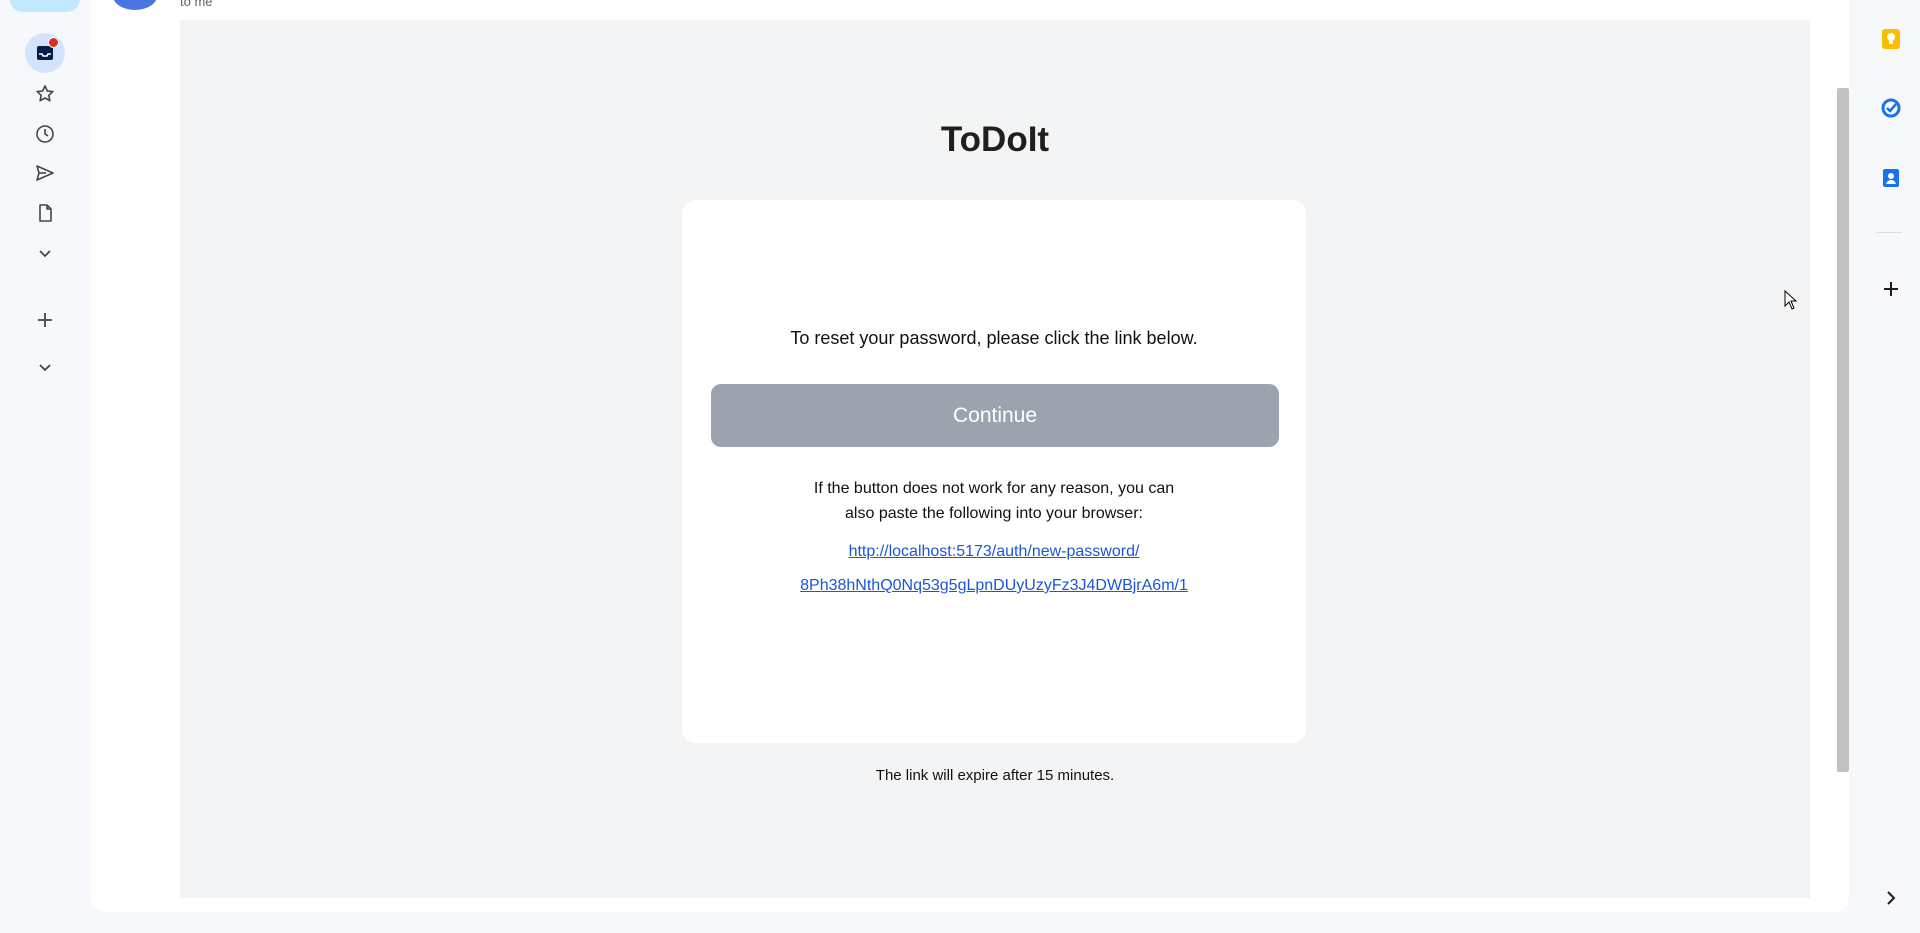 This screenshot has height=933, width=1920. I want to click on nav-starred, so click(45, 94).